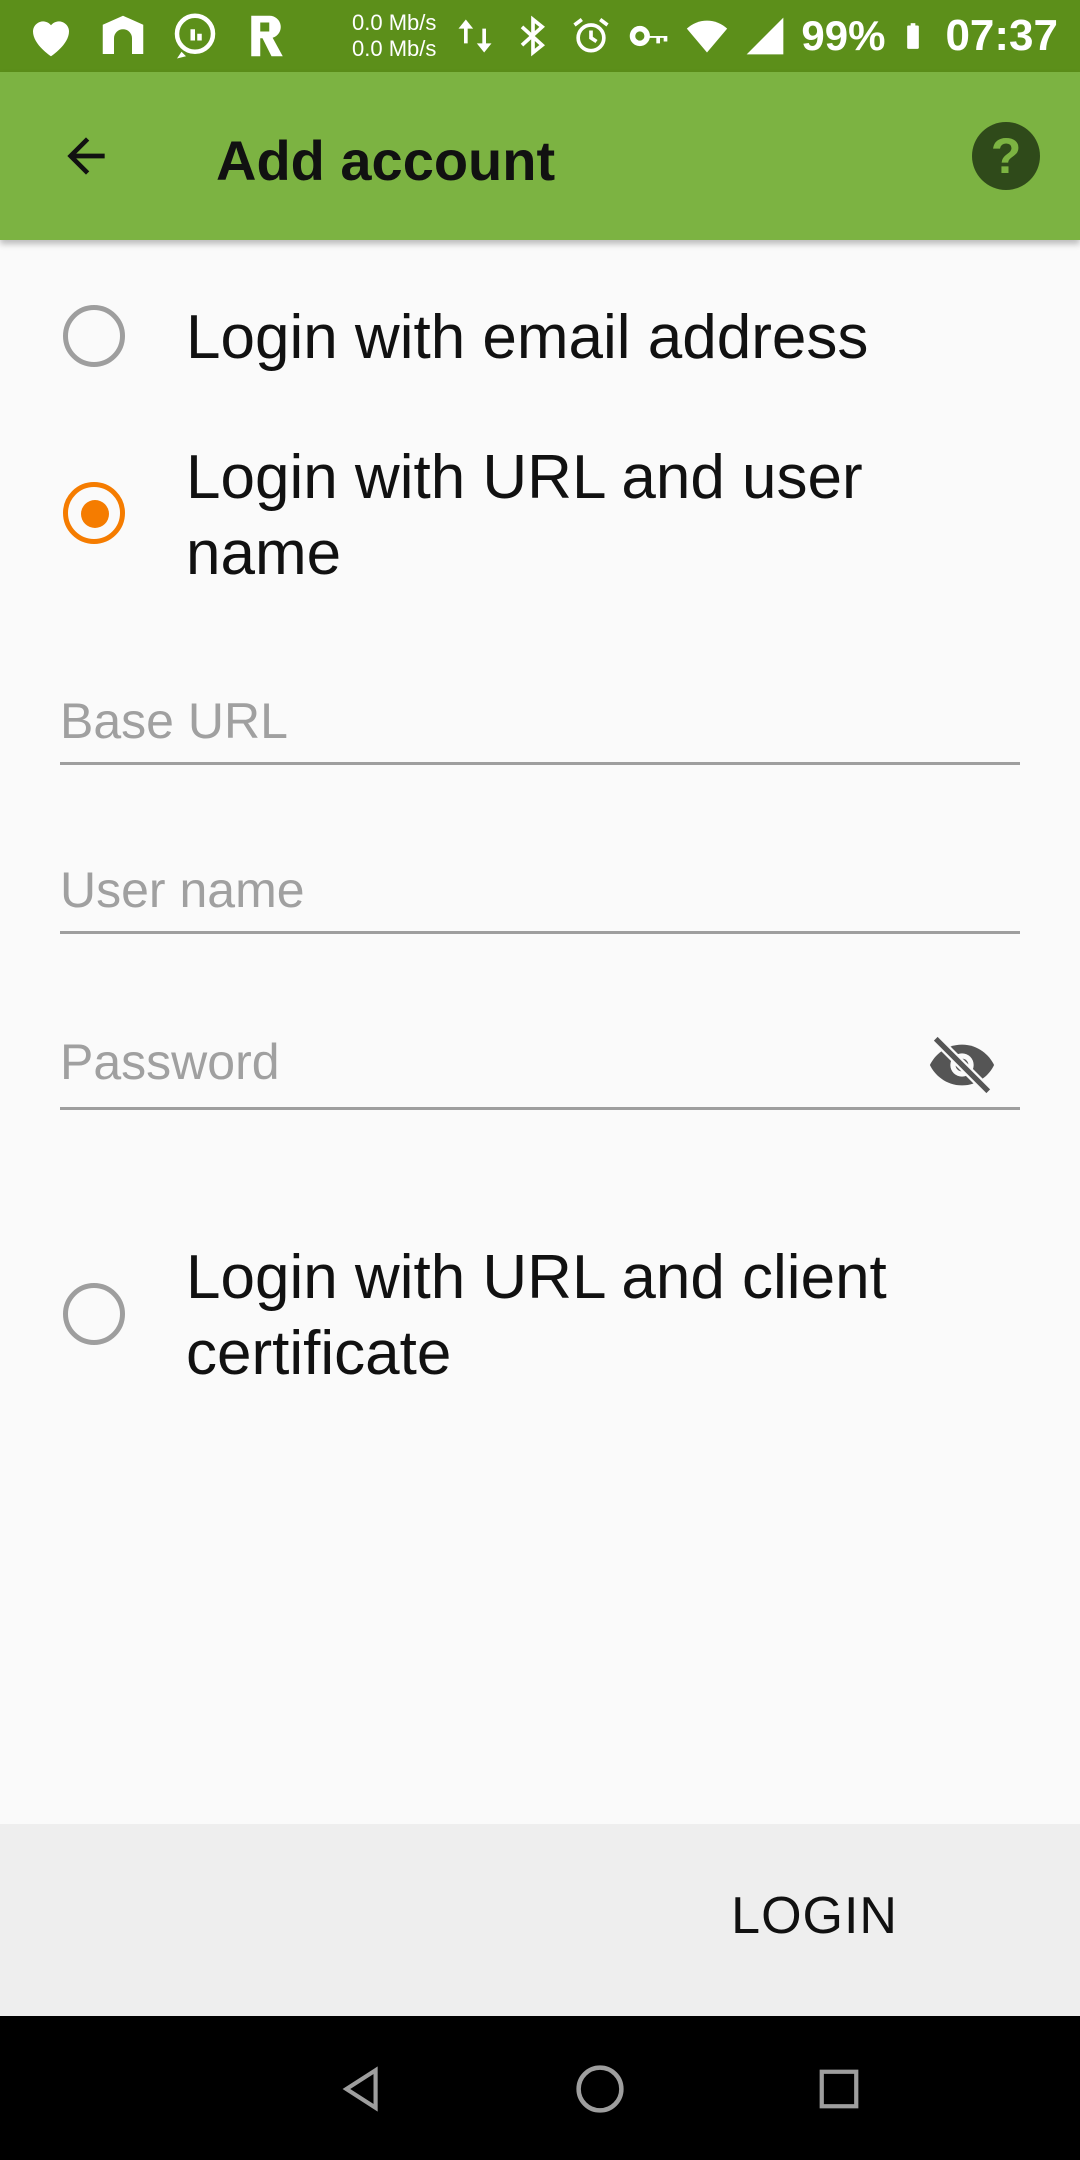 This screenshot has width=1080, height=2160. I want to click on bluetooth-icon, so click(533, 36).